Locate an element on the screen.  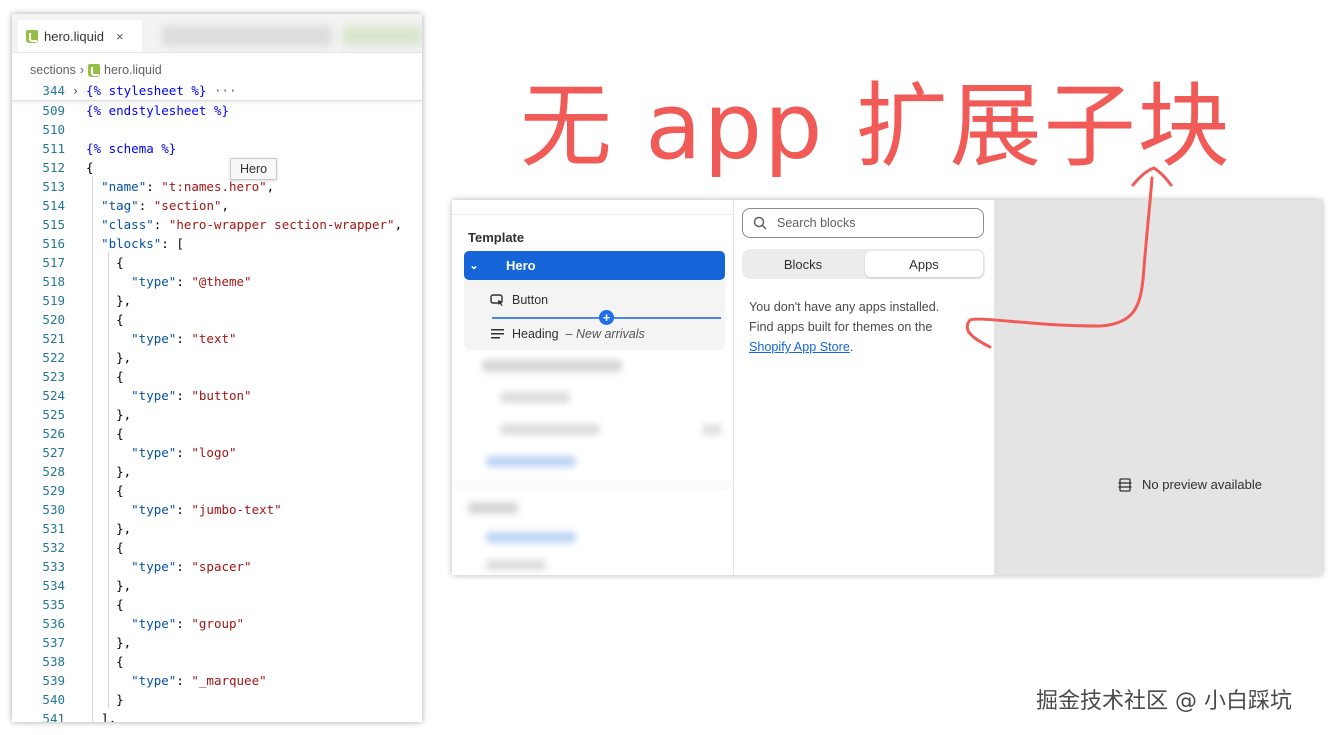
line-number: 344 is located at coordinates (53, 90).